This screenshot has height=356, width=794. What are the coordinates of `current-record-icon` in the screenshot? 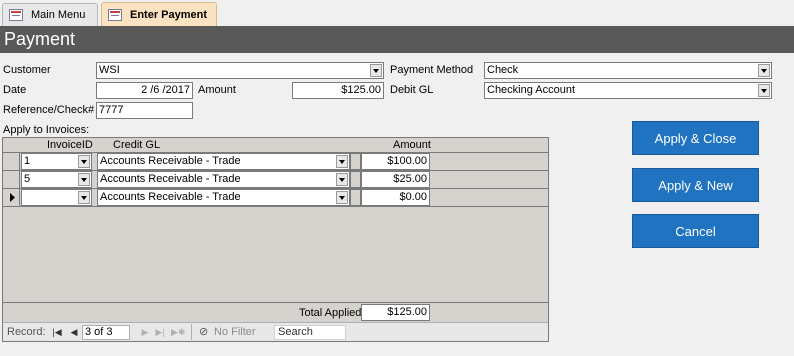 It's located at (12, 197).